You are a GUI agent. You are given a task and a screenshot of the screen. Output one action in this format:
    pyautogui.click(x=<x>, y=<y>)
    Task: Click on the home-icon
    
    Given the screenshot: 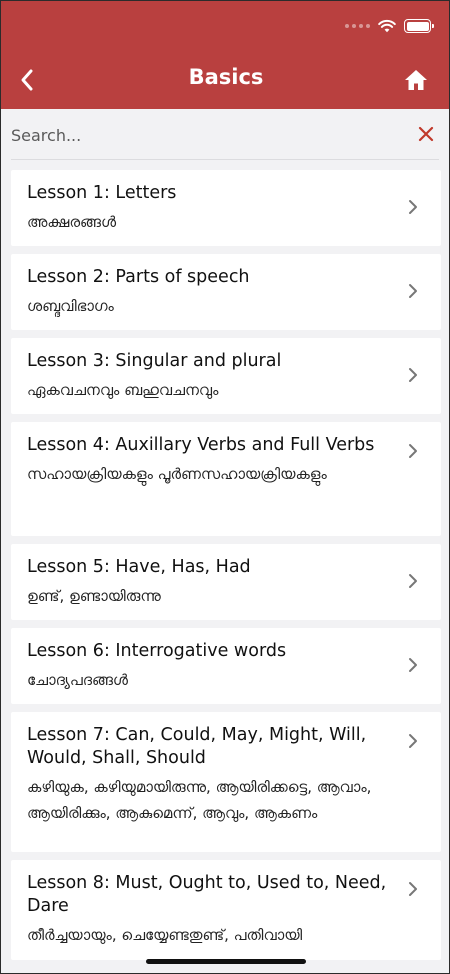 What is the action you would take?
    pyautogui.click(x=416, y=80)
    